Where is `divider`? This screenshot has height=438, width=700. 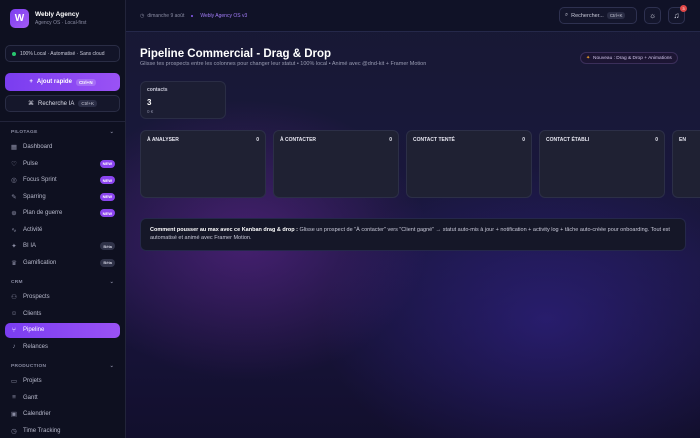
divider is located at coordinates (62, 121).